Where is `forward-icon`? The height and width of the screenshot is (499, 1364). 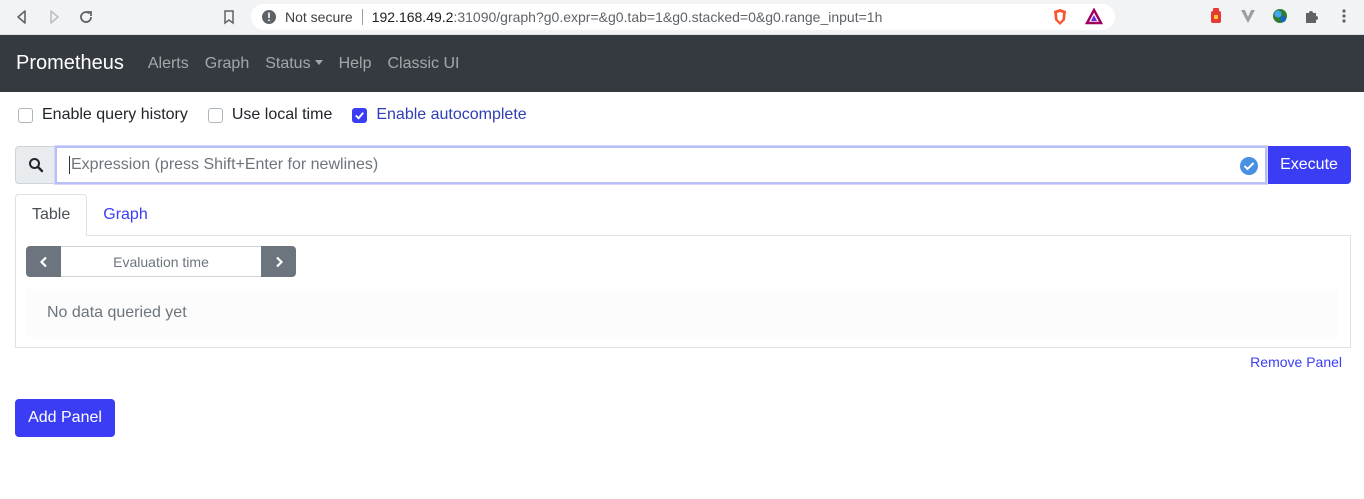
forward-icon is located at coordinates (54, 17).